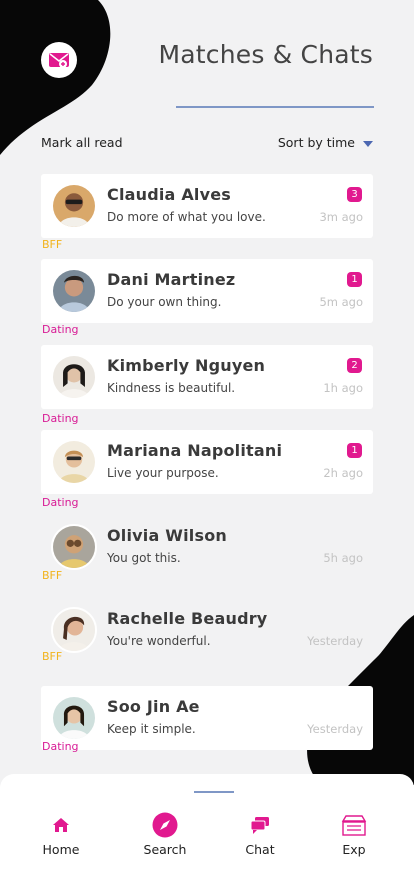 The height and width of the screenshot is (896, 414). I want to click on unread-count-badge: 2, so click(354, 365).